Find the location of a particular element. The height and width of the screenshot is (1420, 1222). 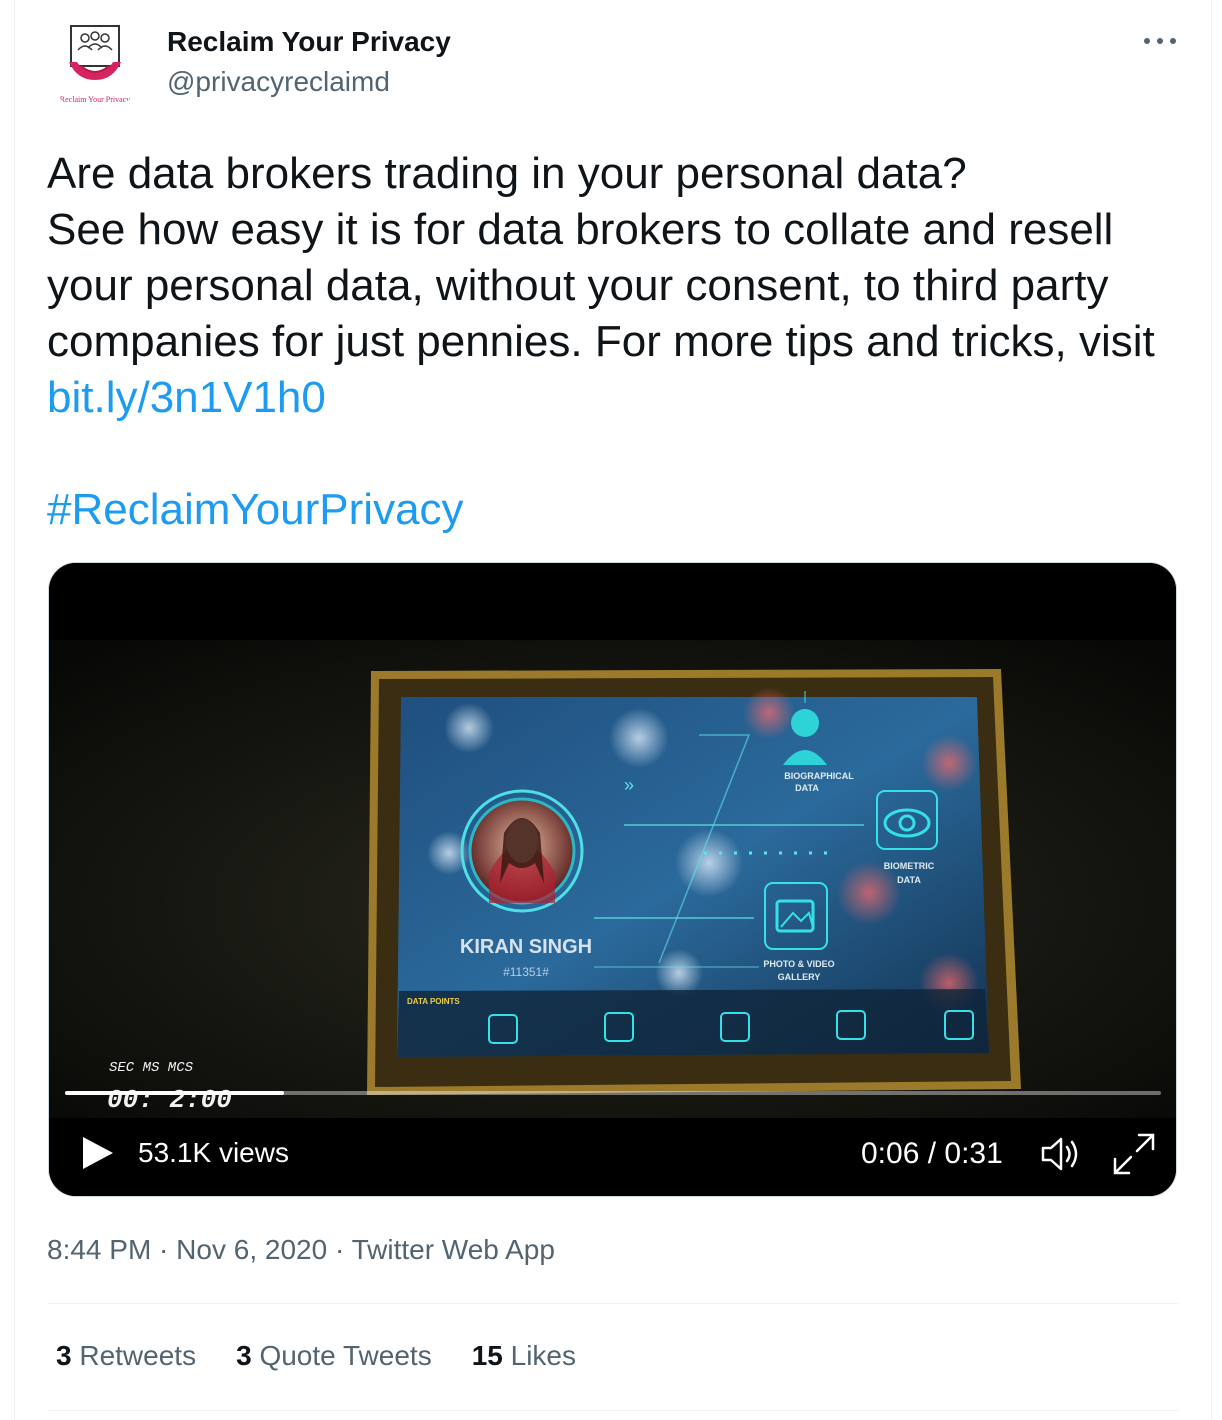

video-label-biographical: BIOGRAPHICAL is located at coordinates (819, 776).